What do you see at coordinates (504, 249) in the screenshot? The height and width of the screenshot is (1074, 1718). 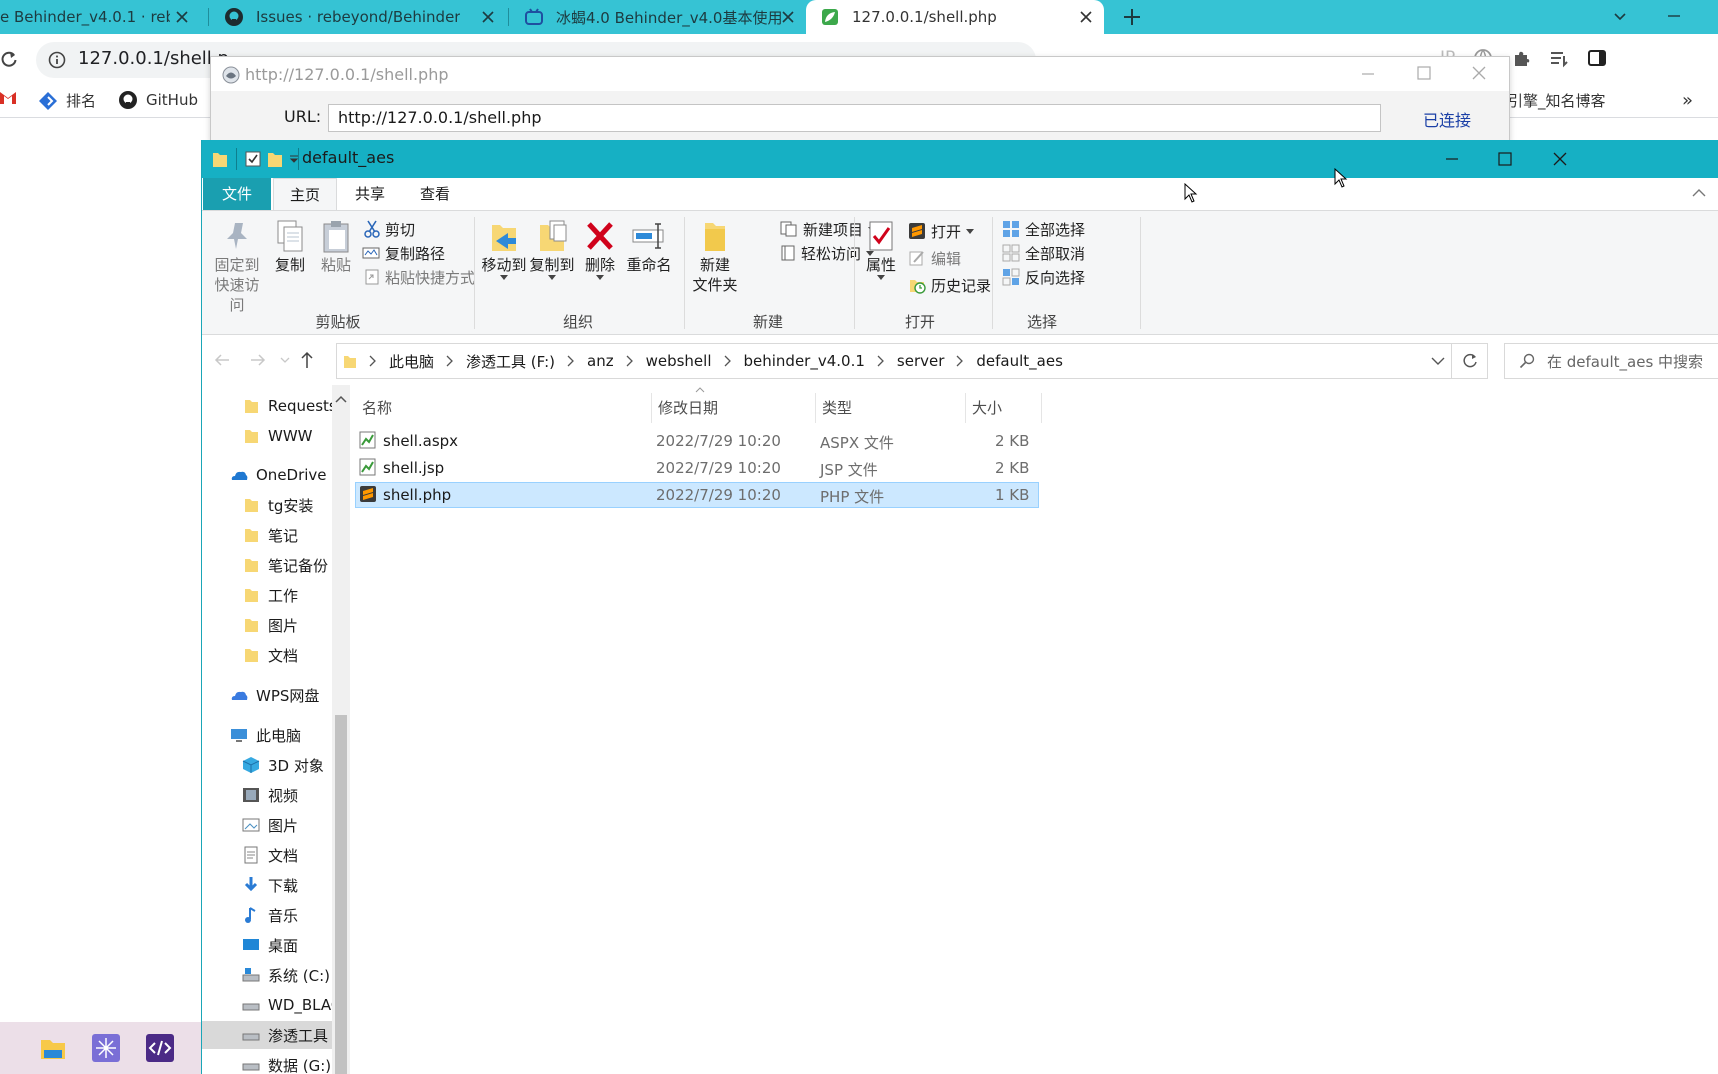 I see `move-to-button: 移动到` at bounding box center [504, 249].